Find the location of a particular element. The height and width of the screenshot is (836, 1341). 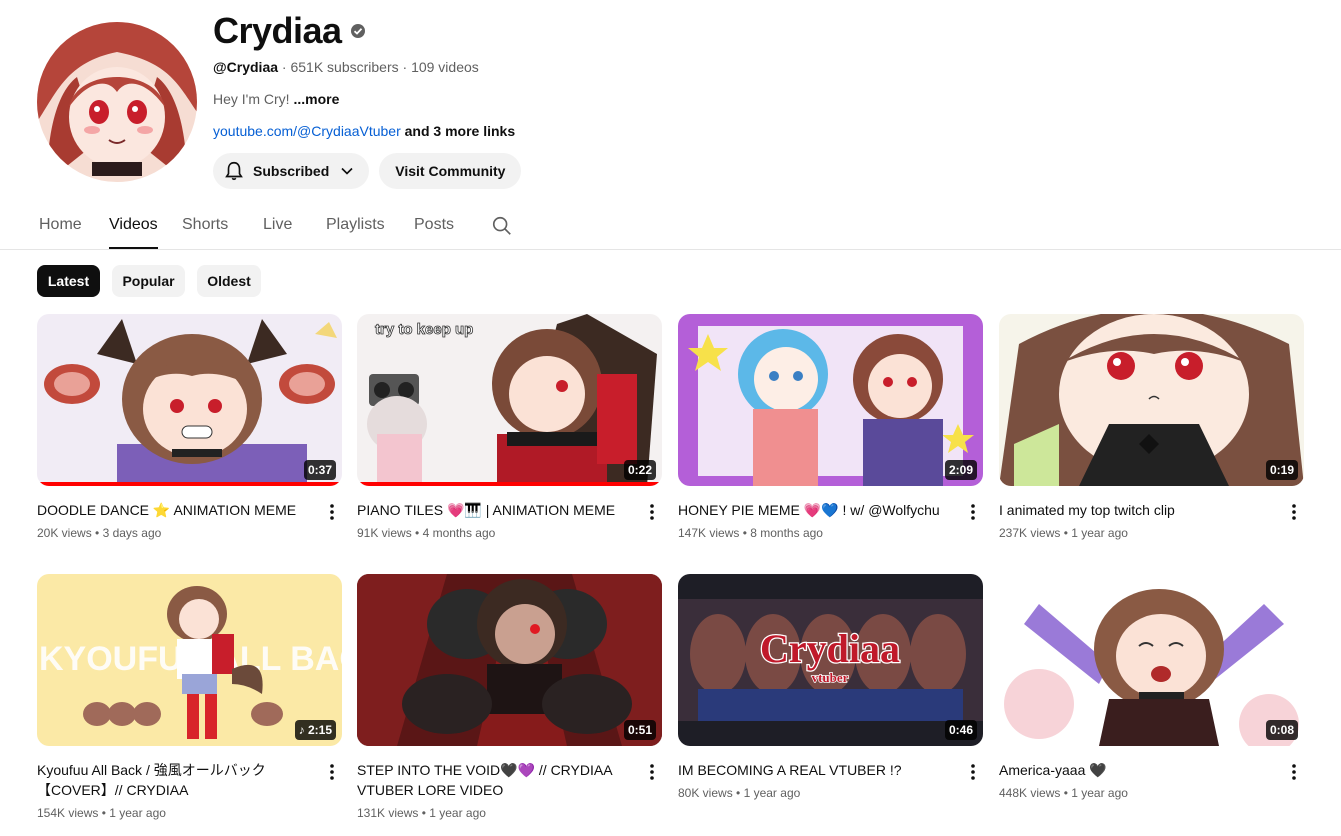

video-duration: 0:51 is located at coordinates (639, 730).